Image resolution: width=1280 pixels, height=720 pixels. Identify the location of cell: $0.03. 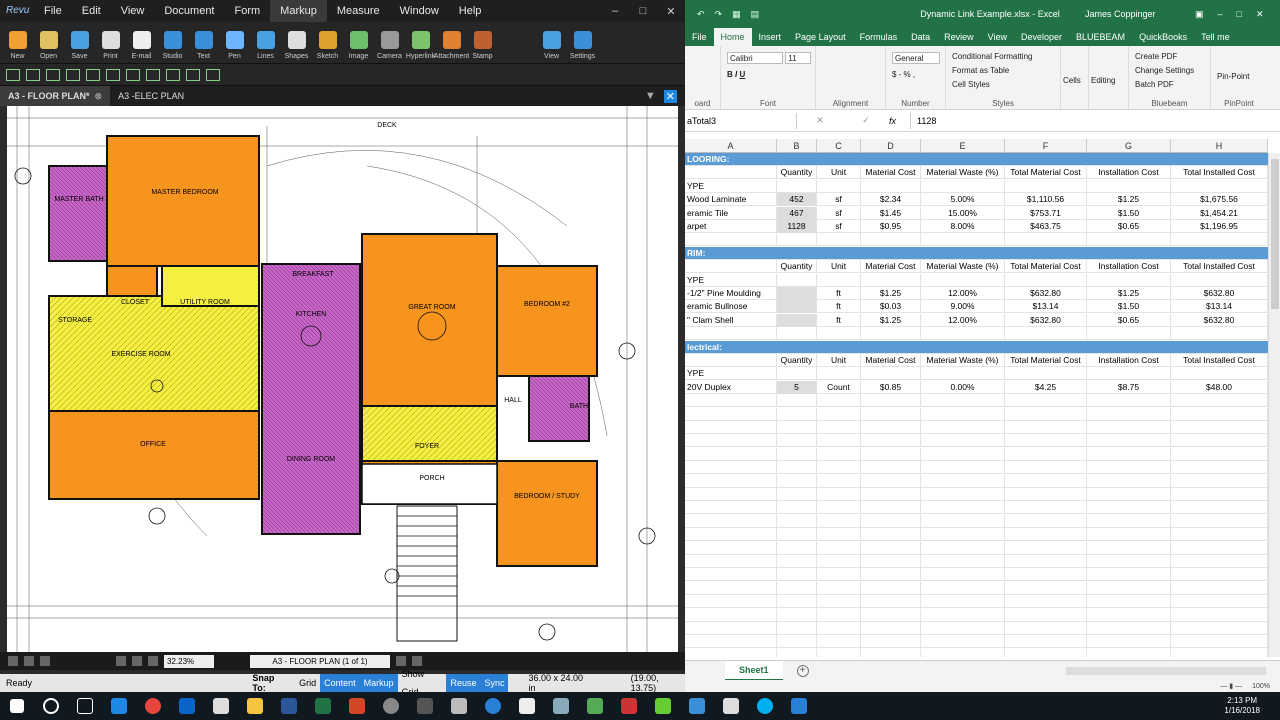
(891, 307).